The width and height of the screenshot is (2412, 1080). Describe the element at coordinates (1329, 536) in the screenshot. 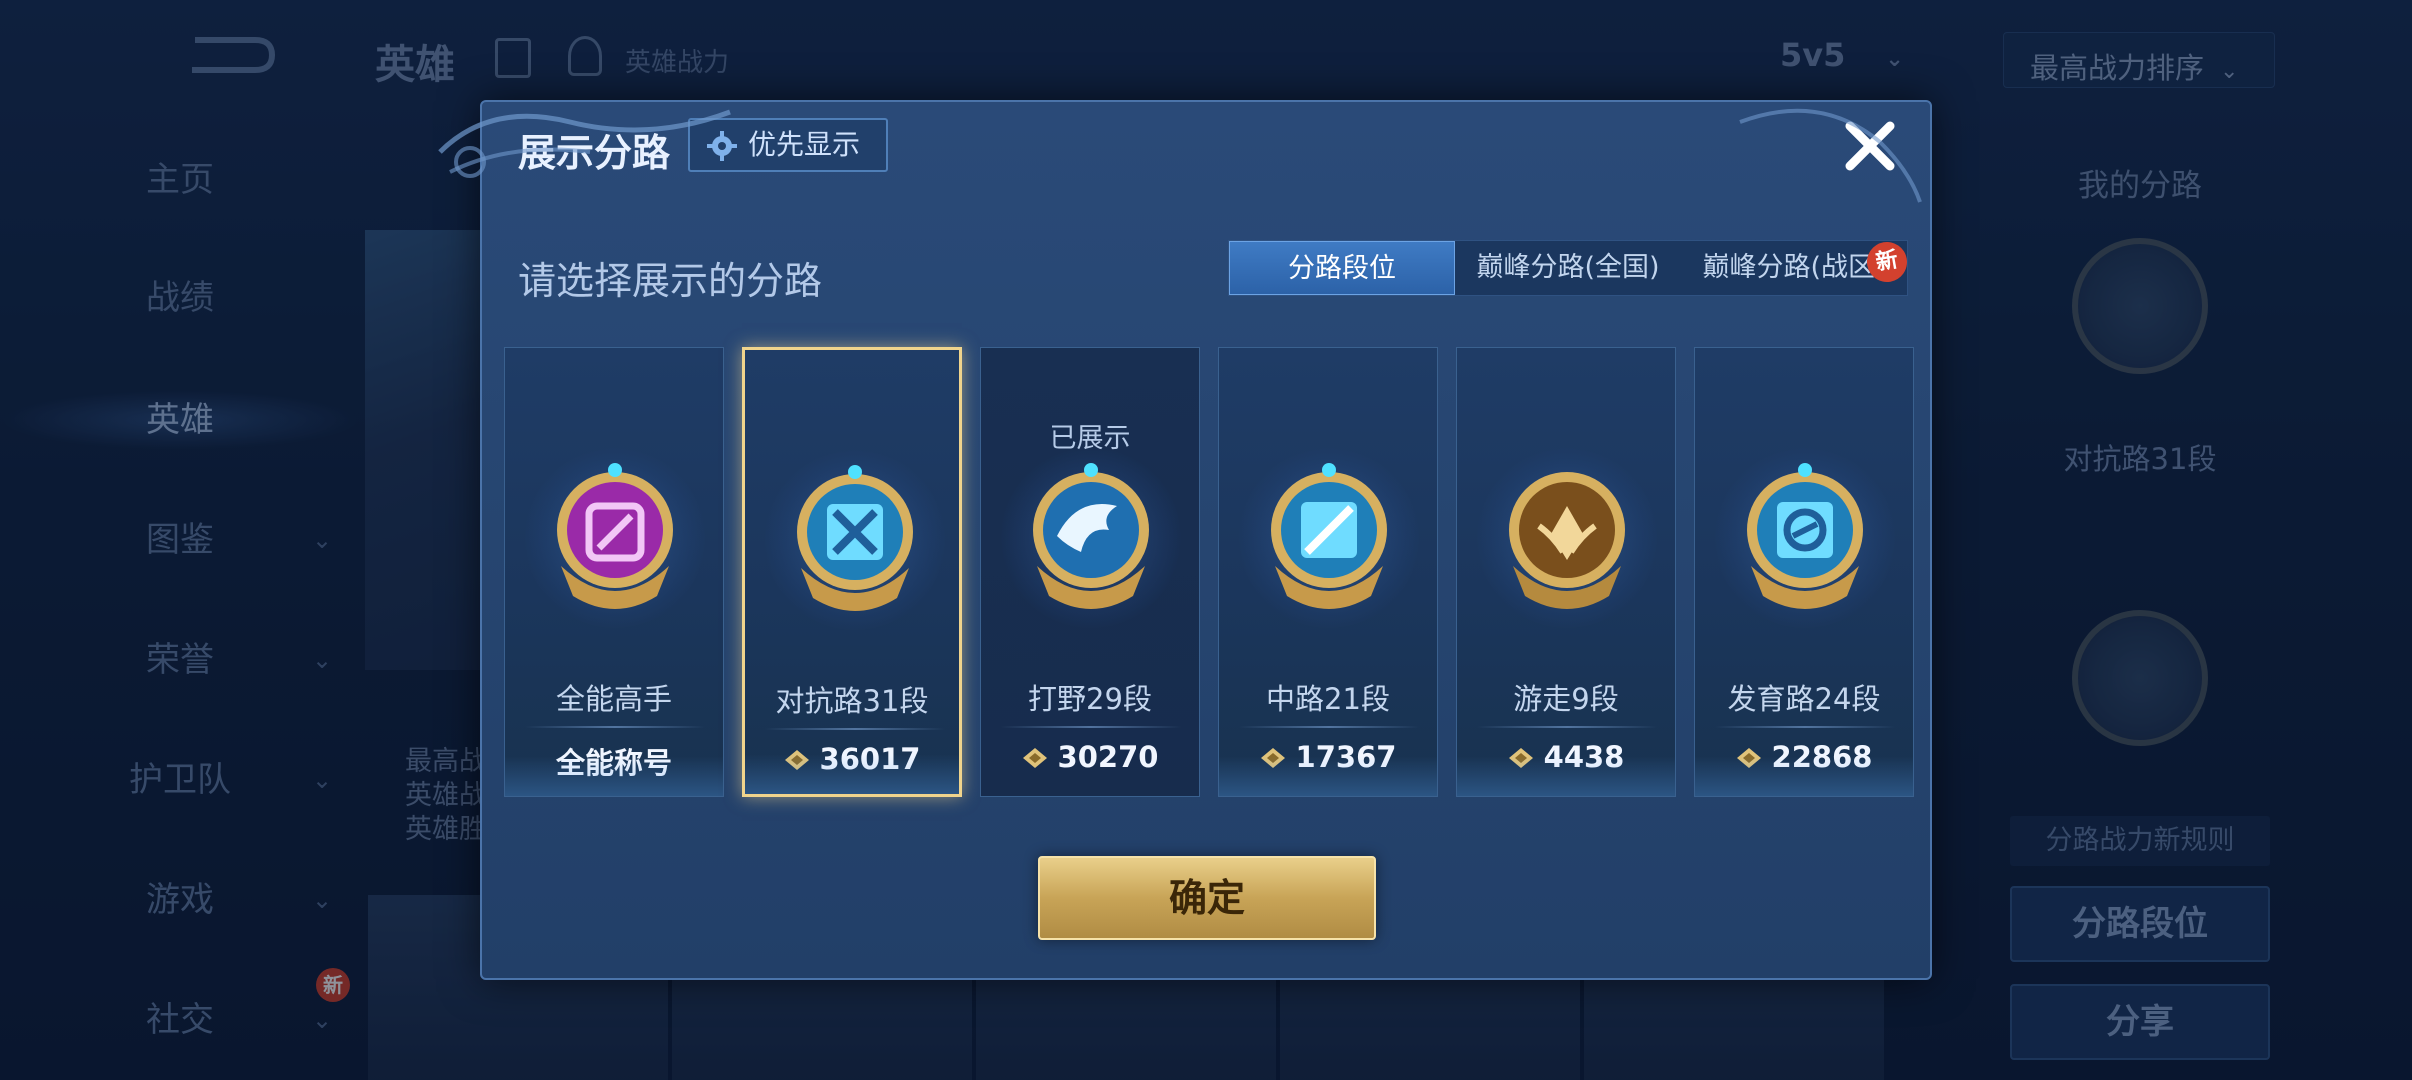

I see `mid-lane-emblem-icon` at that location.